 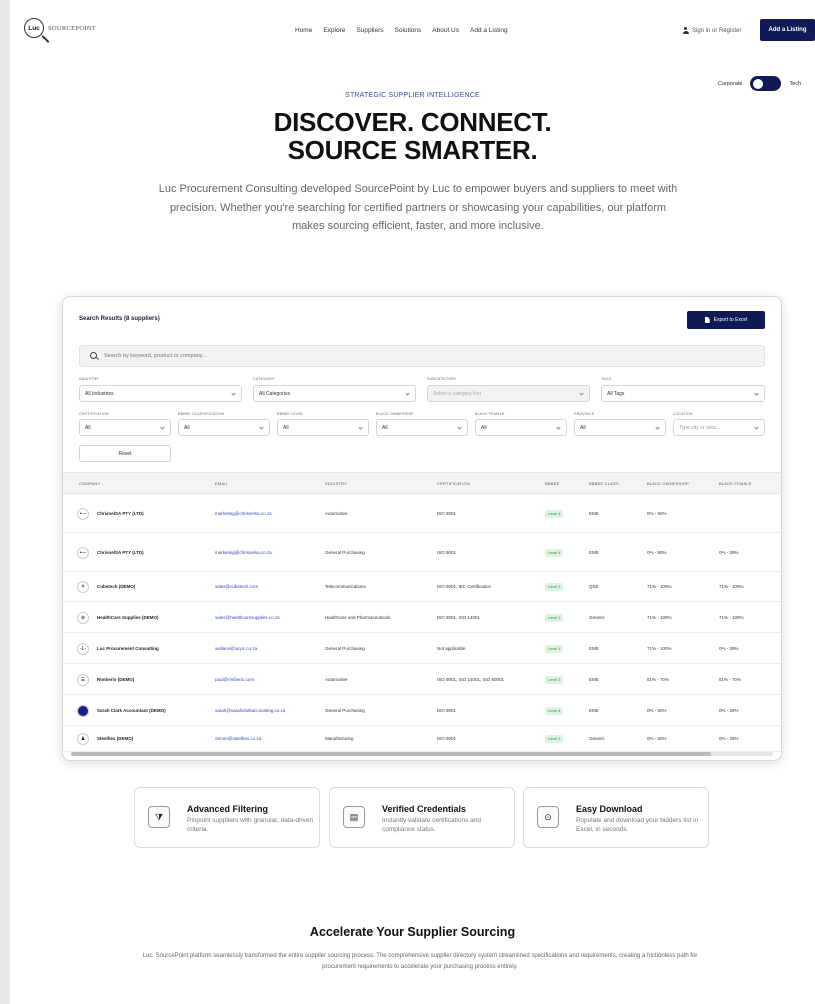 What do you see at coordinates (221, 483) in the screenshot?
I see `col-email: EMAIL` at bounding box center [221, 483].